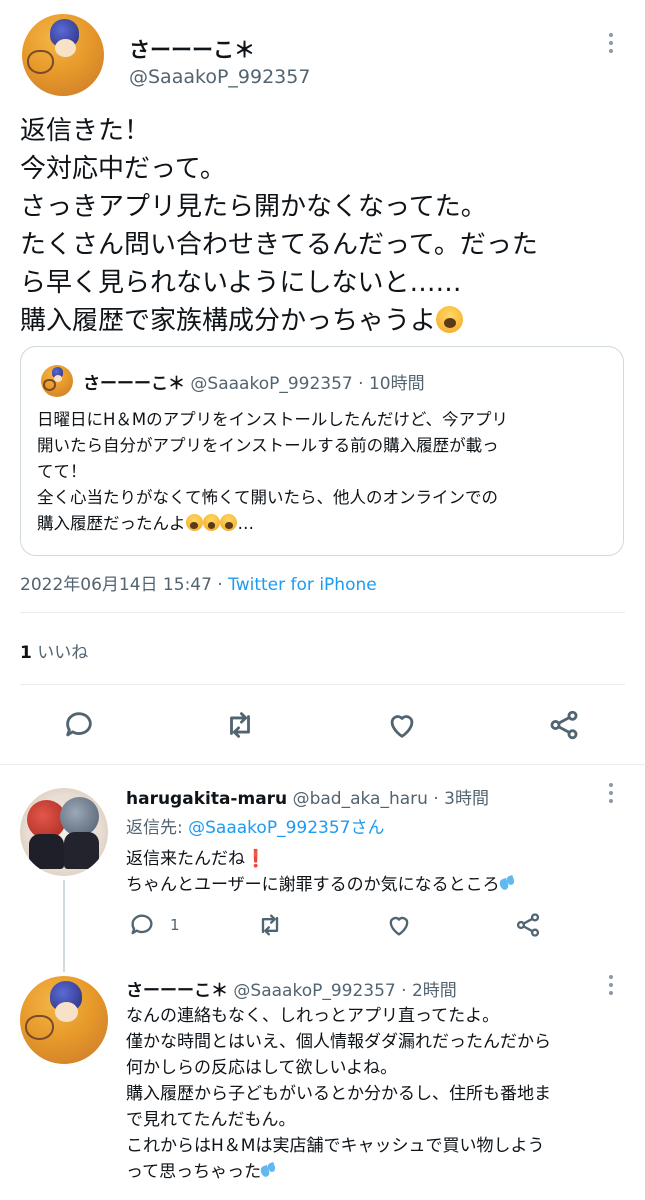  What do you see at coordinates (206, 799) in the screenshot?
I see `reply-1-display-name: harugakita-maru` at bounding box center [206, 799].